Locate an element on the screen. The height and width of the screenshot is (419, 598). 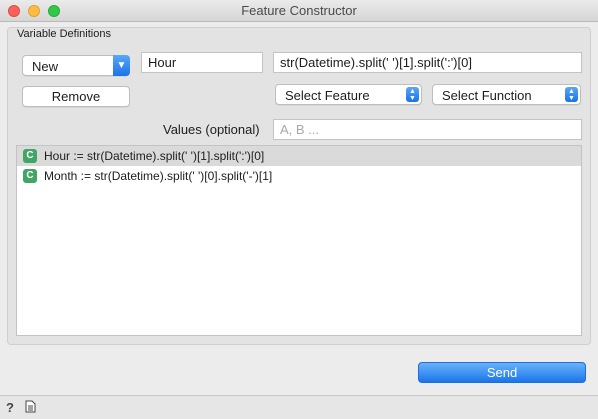
remove-button: Remove is located at coordinates (76, 96).